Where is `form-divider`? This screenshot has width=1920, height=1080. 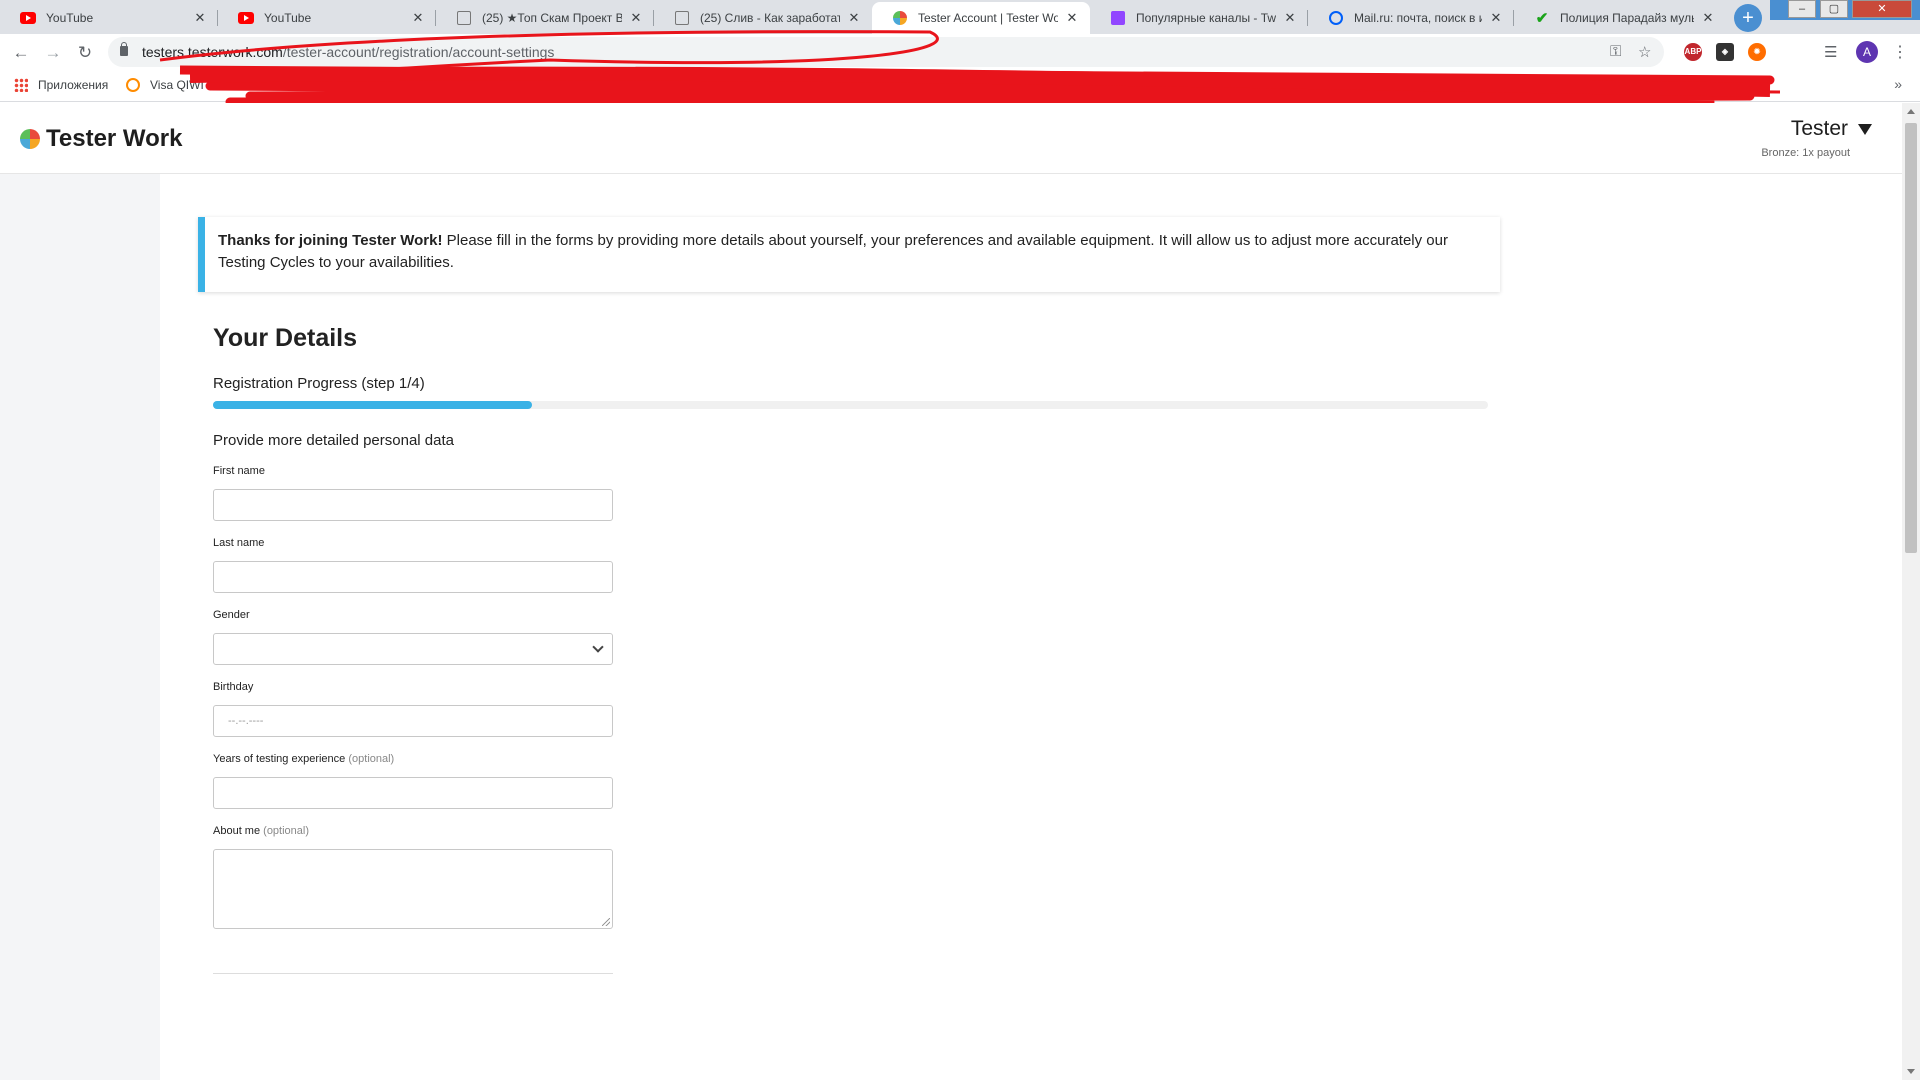
form-divider is located at coordinates (413, 973).